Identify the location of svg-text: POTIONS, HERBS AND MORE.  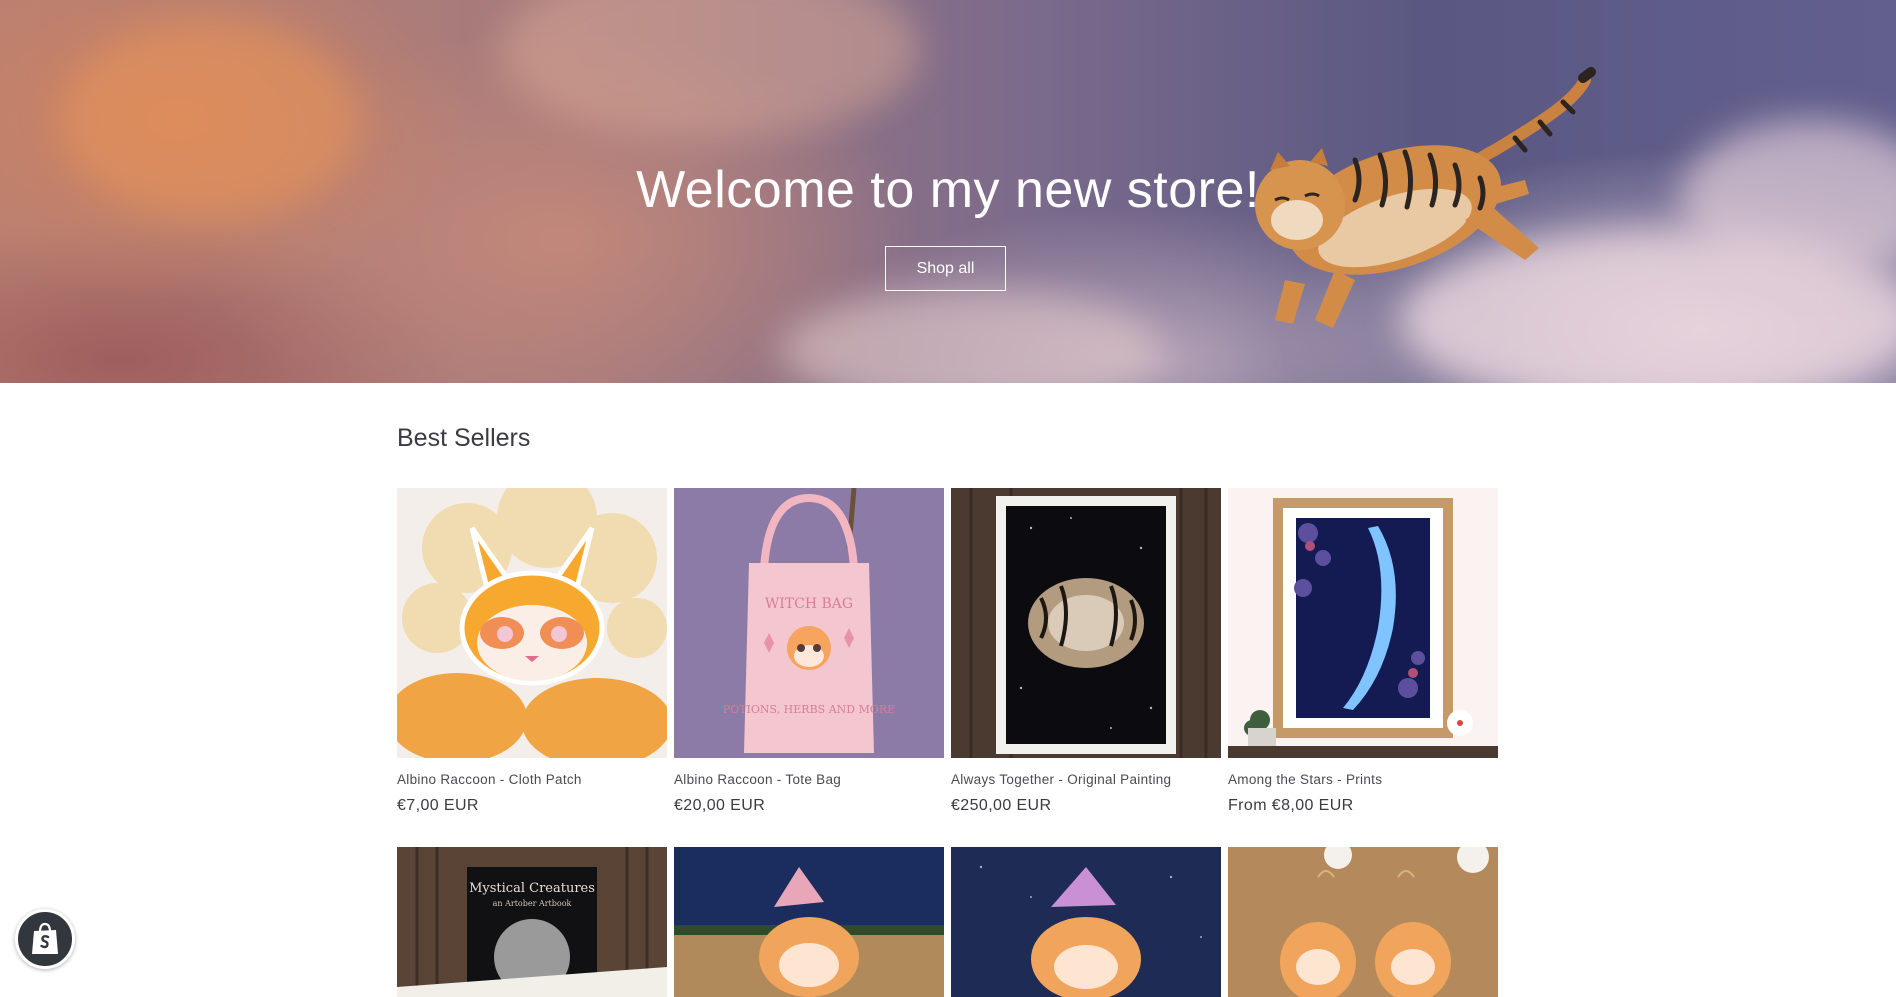
(809, 709).